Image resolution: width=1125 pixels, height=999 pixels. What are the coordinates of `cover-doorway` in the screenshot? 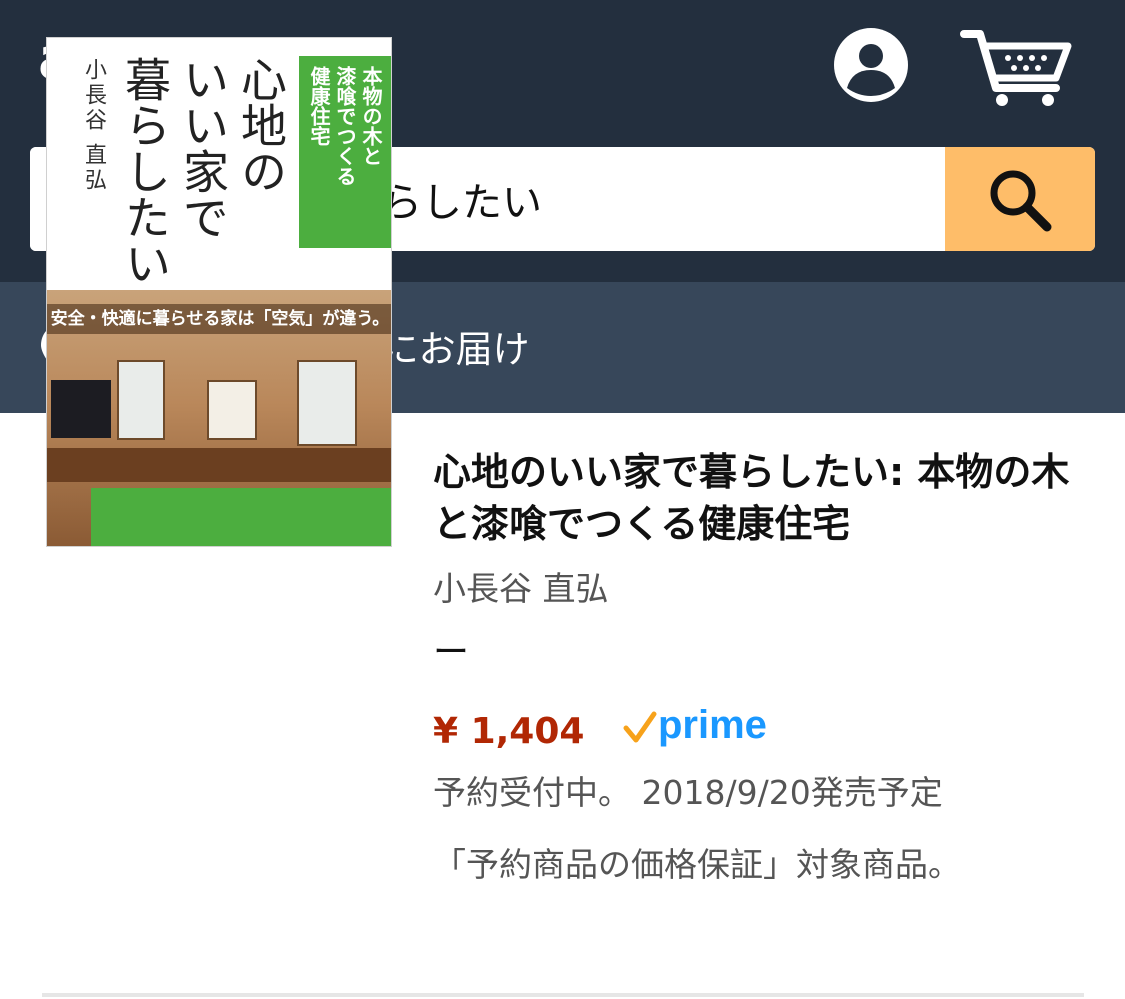 It's located at (232, 410).